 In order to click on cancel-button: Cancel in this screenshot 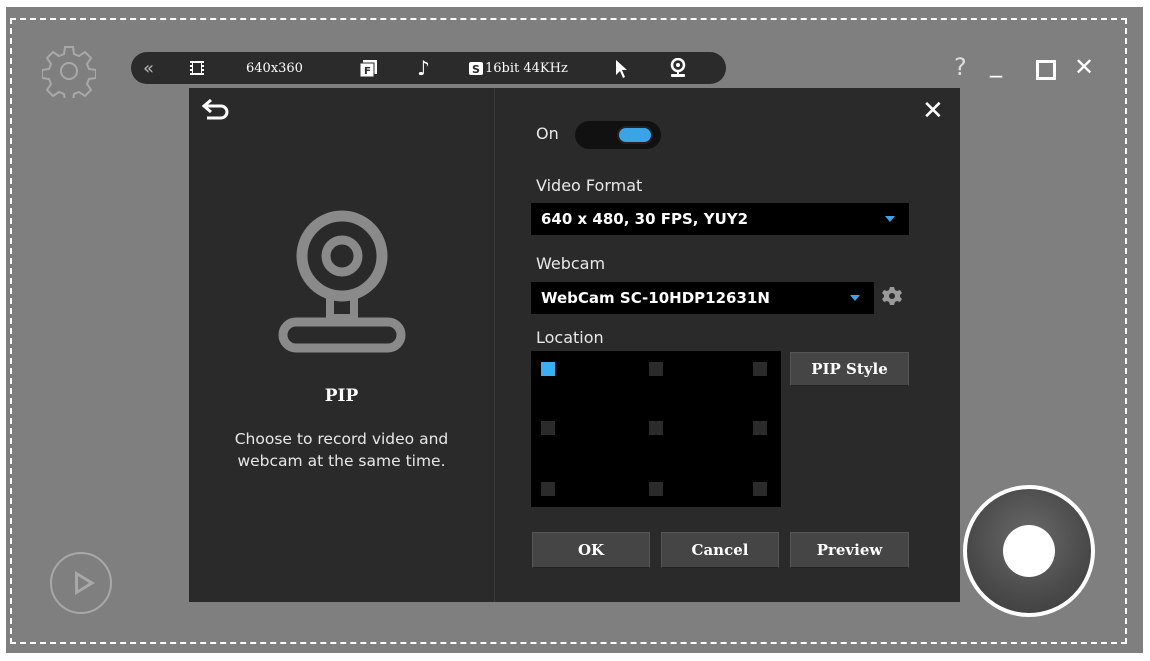, I will do `click(720, 550)`.